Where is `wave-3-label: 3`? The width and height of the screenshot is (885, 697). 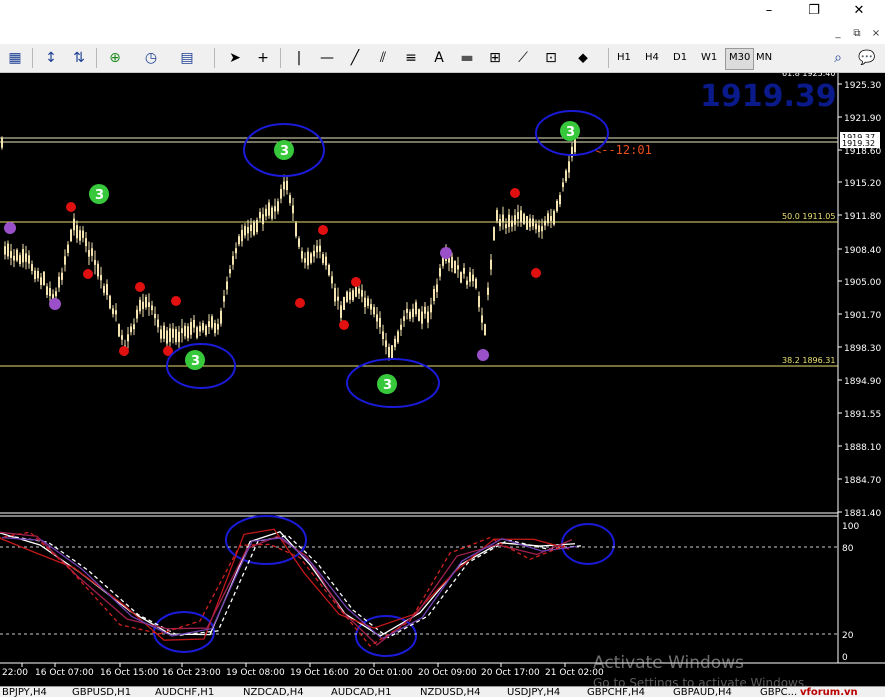 wave-3-label: 3 is located at coordinates (387, 385).